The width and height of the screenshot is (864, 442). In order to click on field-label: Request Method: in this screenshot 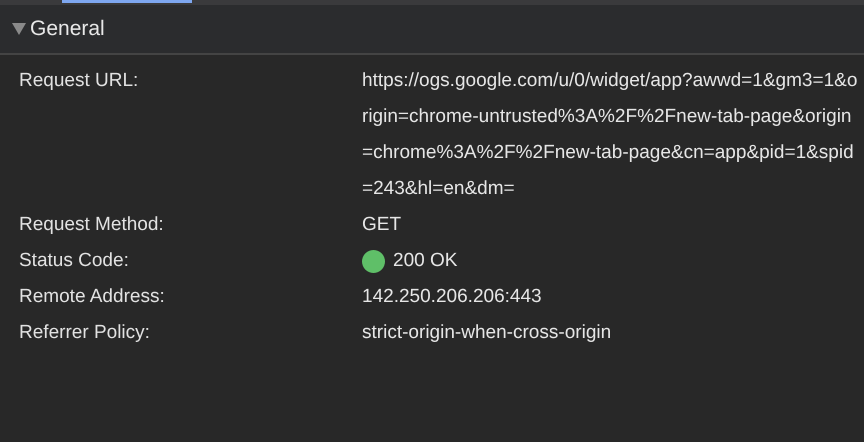, I will do `click(92, 225)`.